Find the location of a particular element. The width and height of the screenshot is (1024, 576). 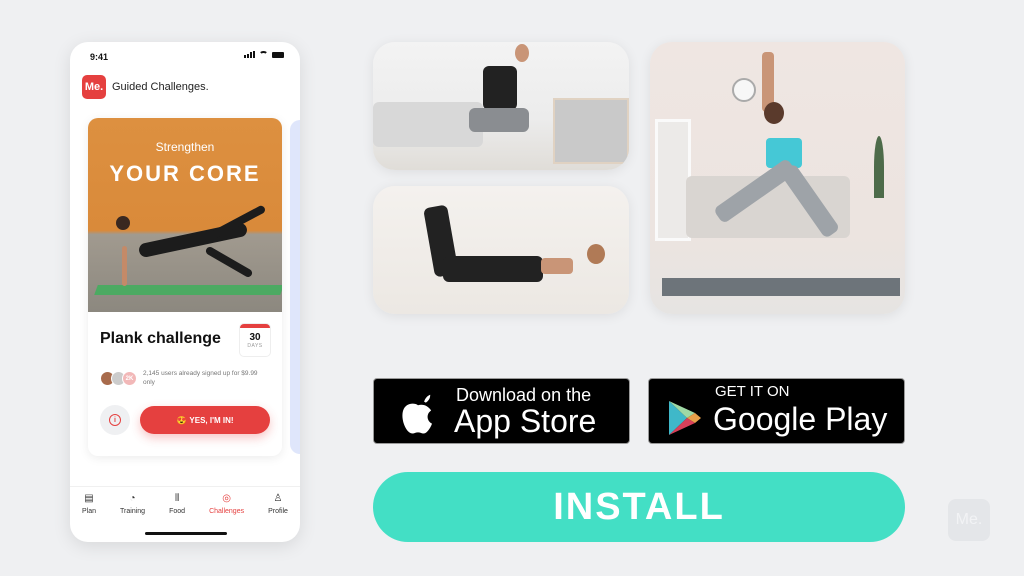

lunge-workout-photo is located at coordinates (501, 106).